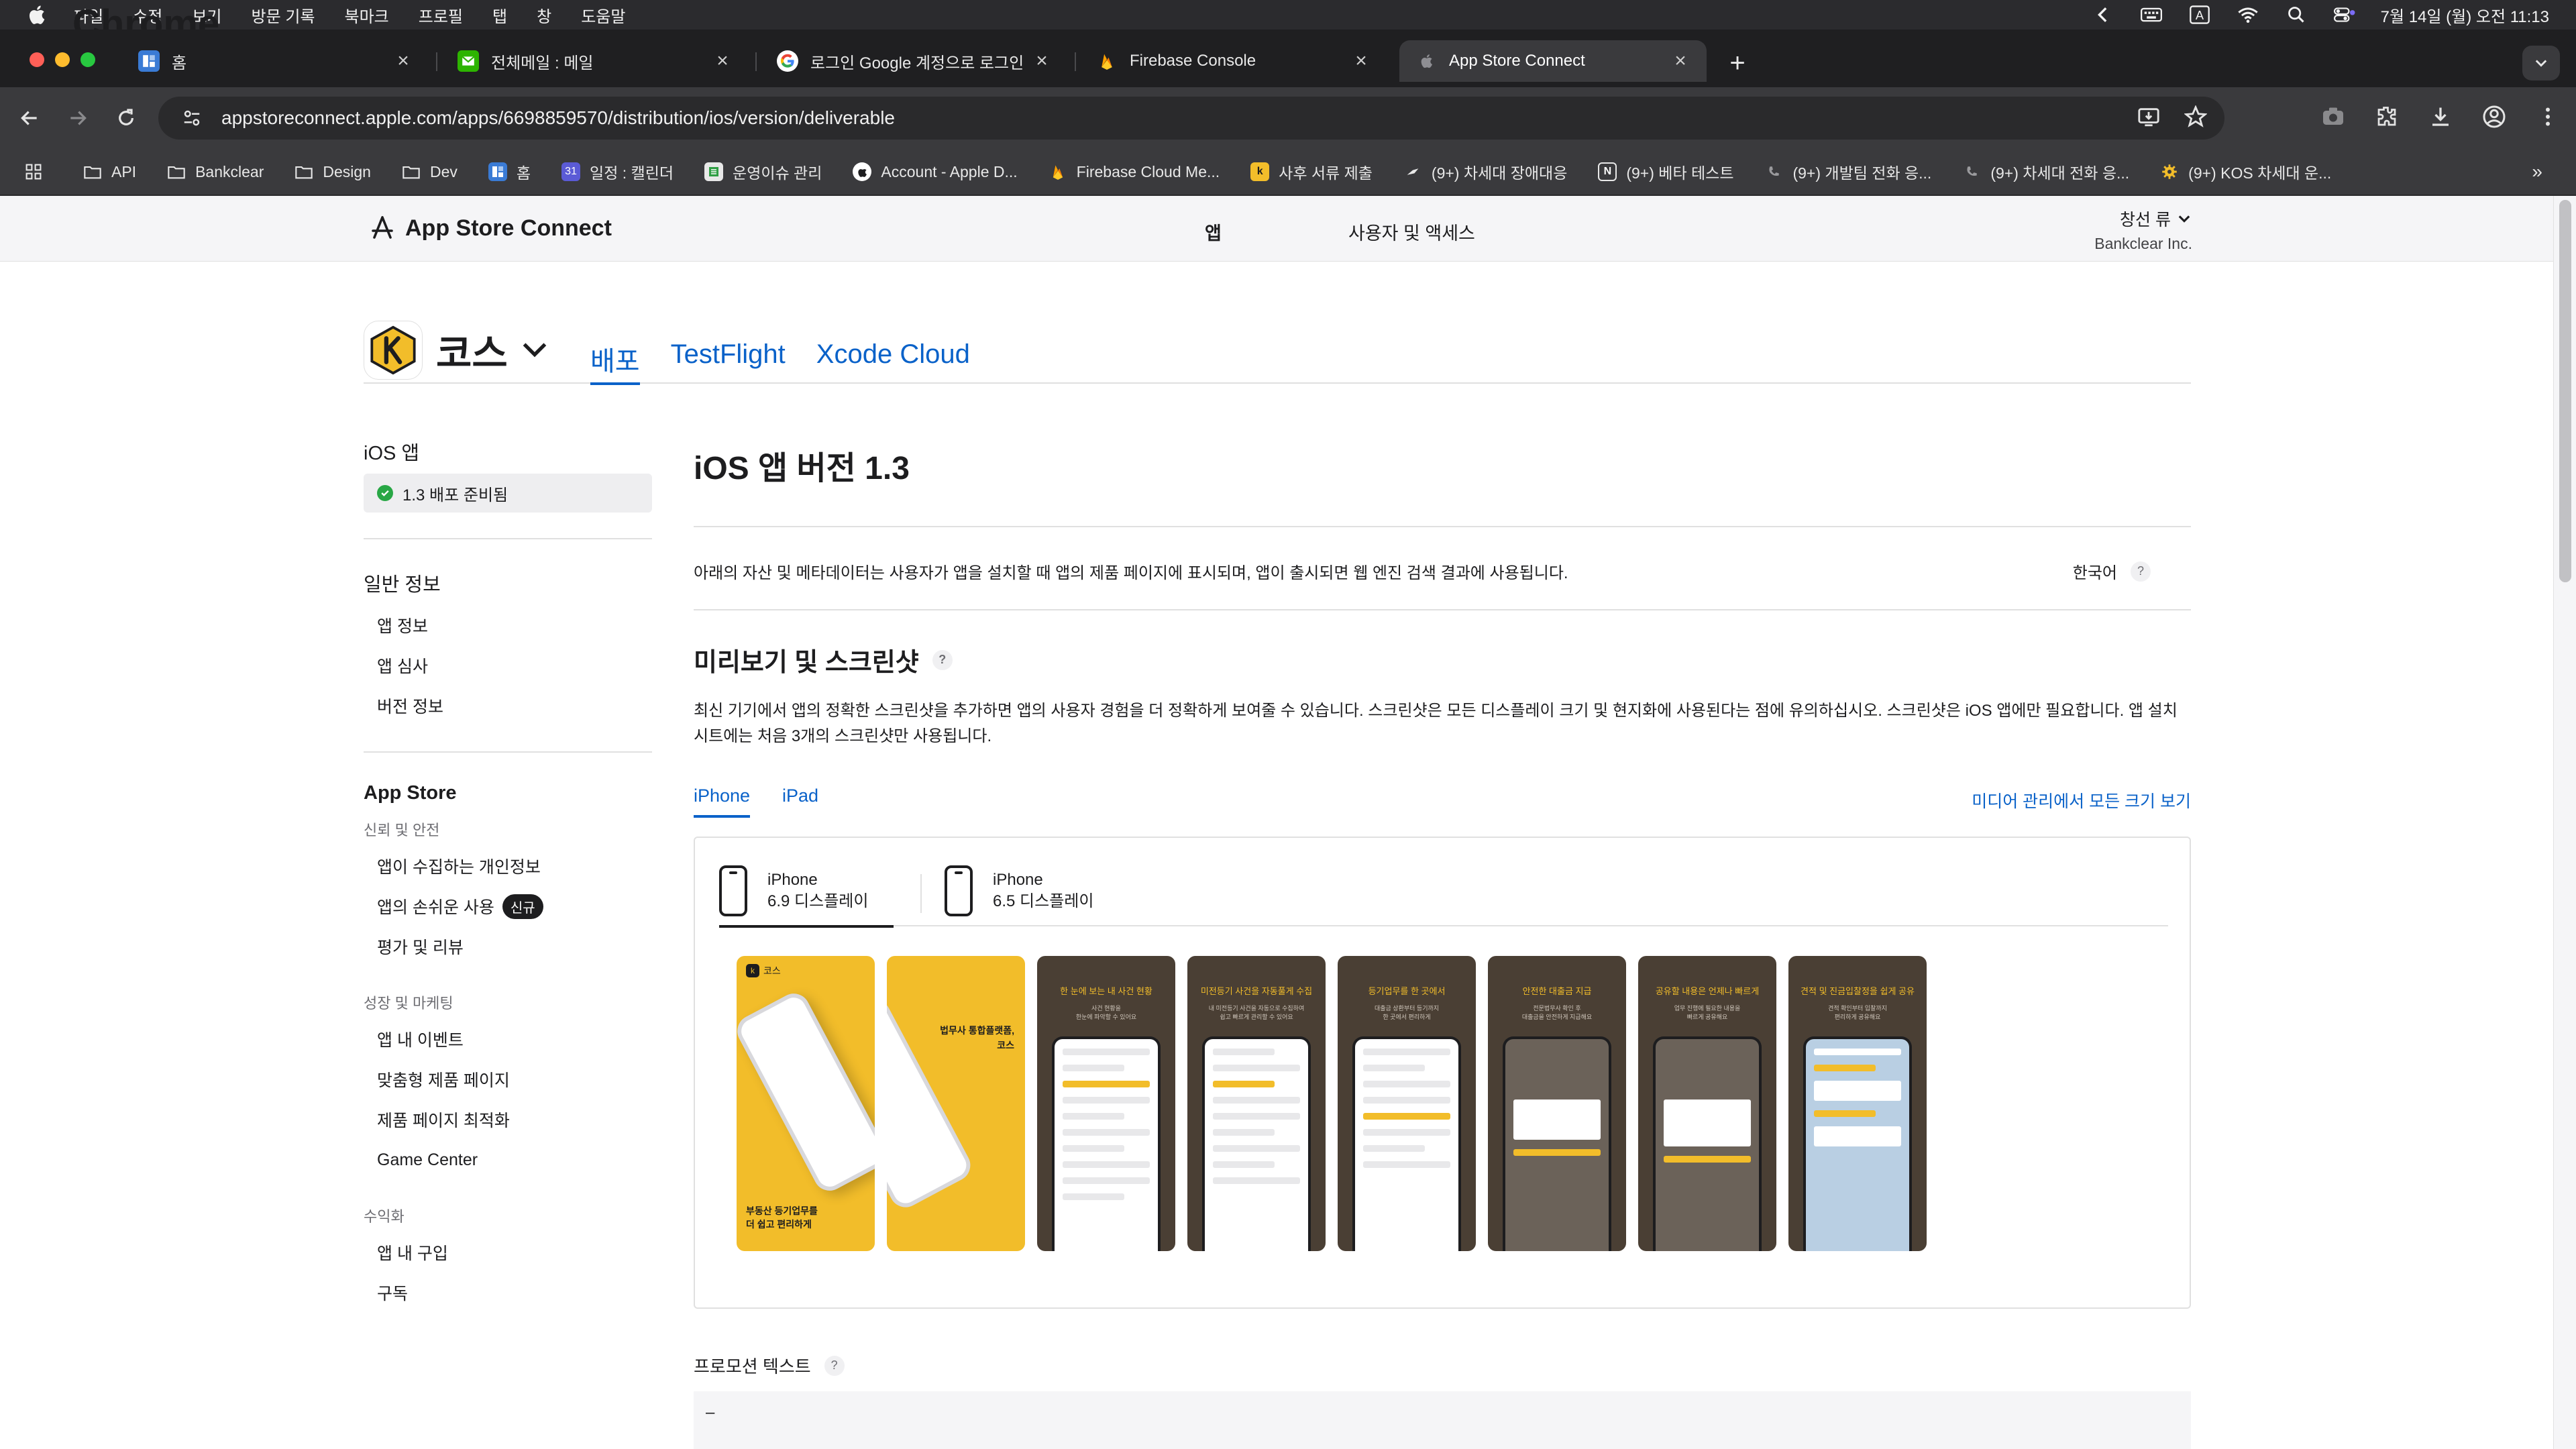 The width and height of the screenshot is (2576, 1449). What do you see at coordinates (1553, 61) in the screenshot?
I see `browser-tab-app-store-connect: App Store Connect ×` at bounding box center [1553, 61].